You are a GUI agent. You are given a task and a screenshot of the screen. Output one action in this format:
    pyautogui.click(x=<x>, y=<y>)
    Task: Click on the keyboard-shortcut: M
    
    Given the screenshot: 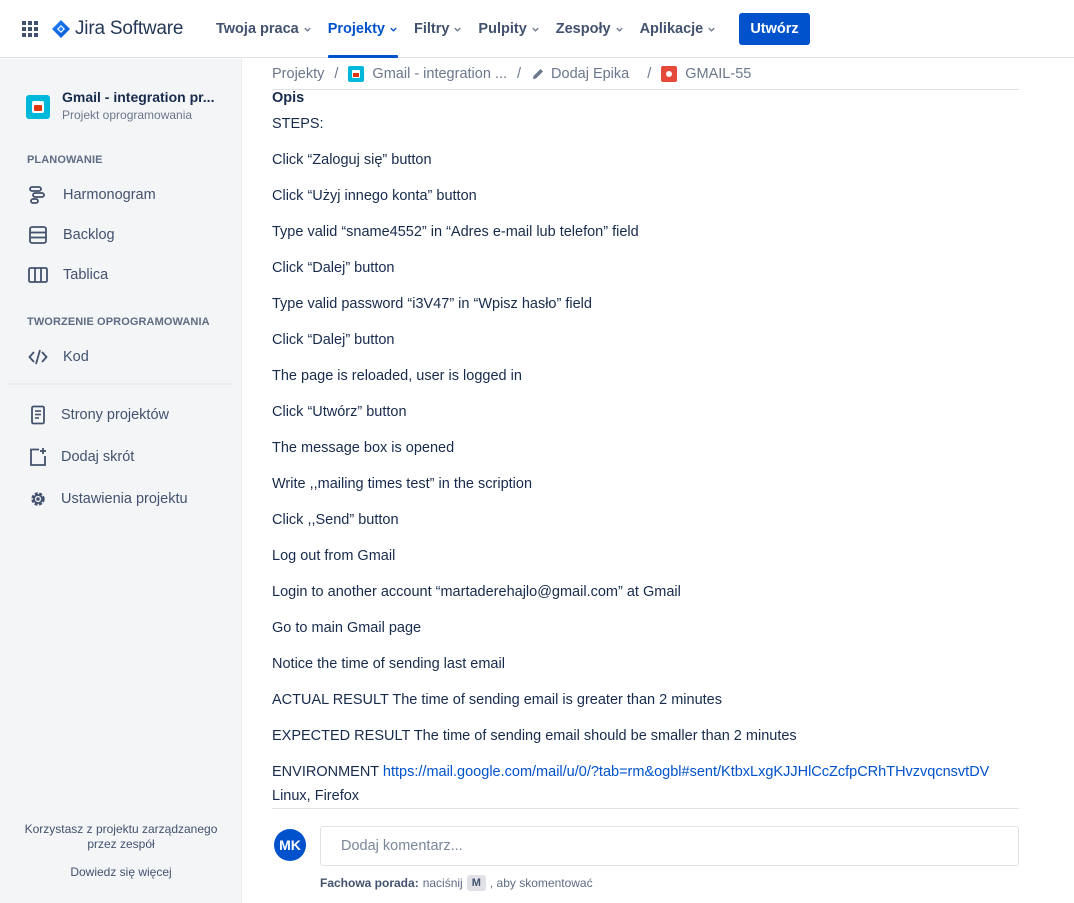 What is the action you would take?
    pyautogui.click(x=476, y=883)
    